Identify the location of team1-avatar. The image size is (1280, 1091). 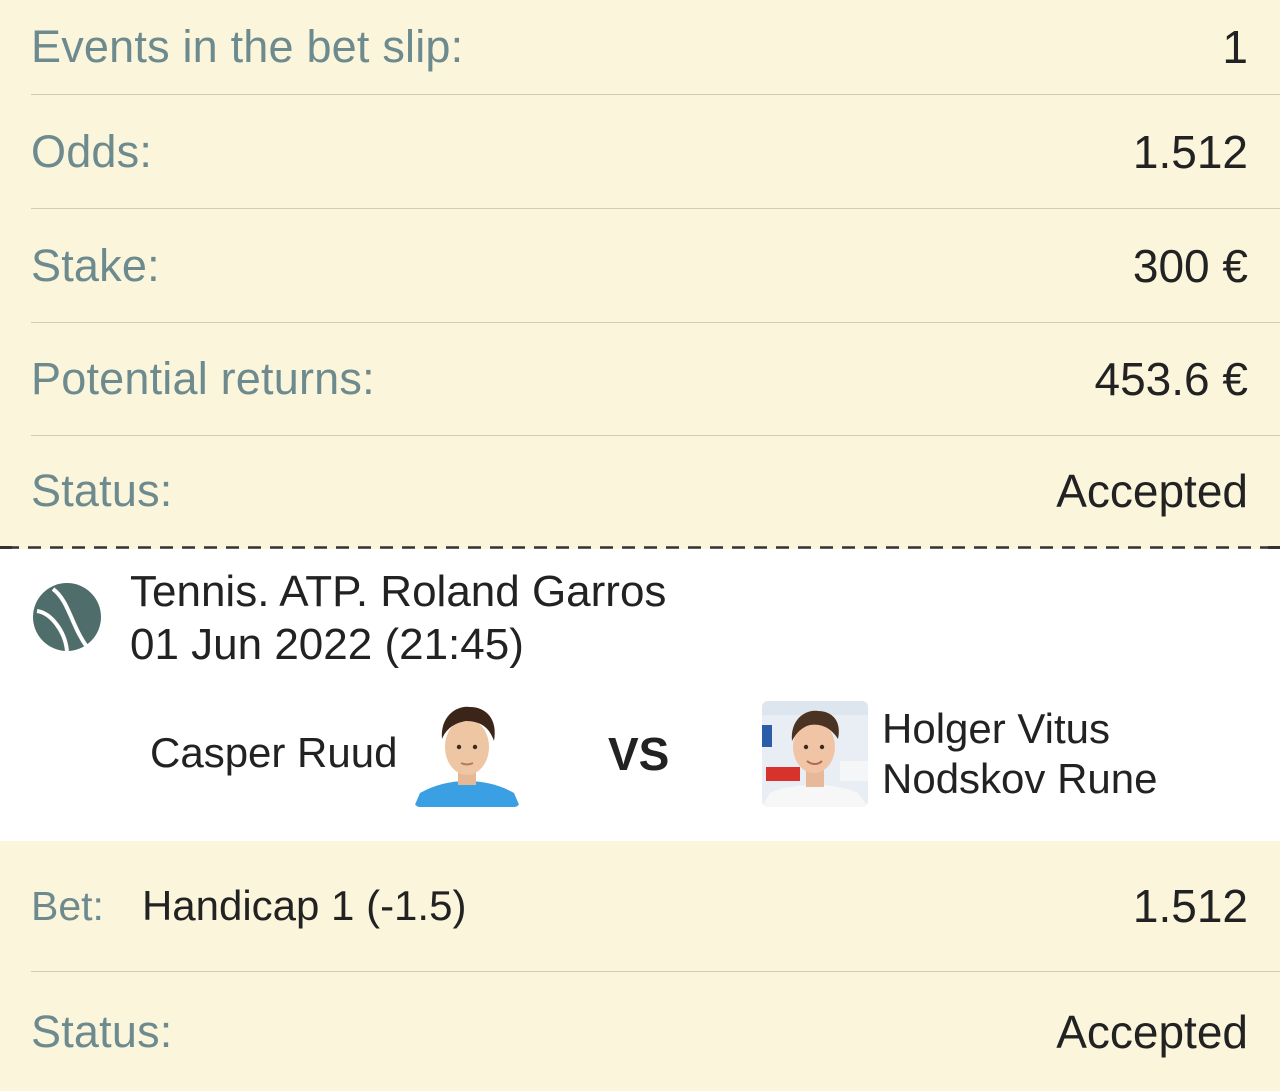
(467, 754).